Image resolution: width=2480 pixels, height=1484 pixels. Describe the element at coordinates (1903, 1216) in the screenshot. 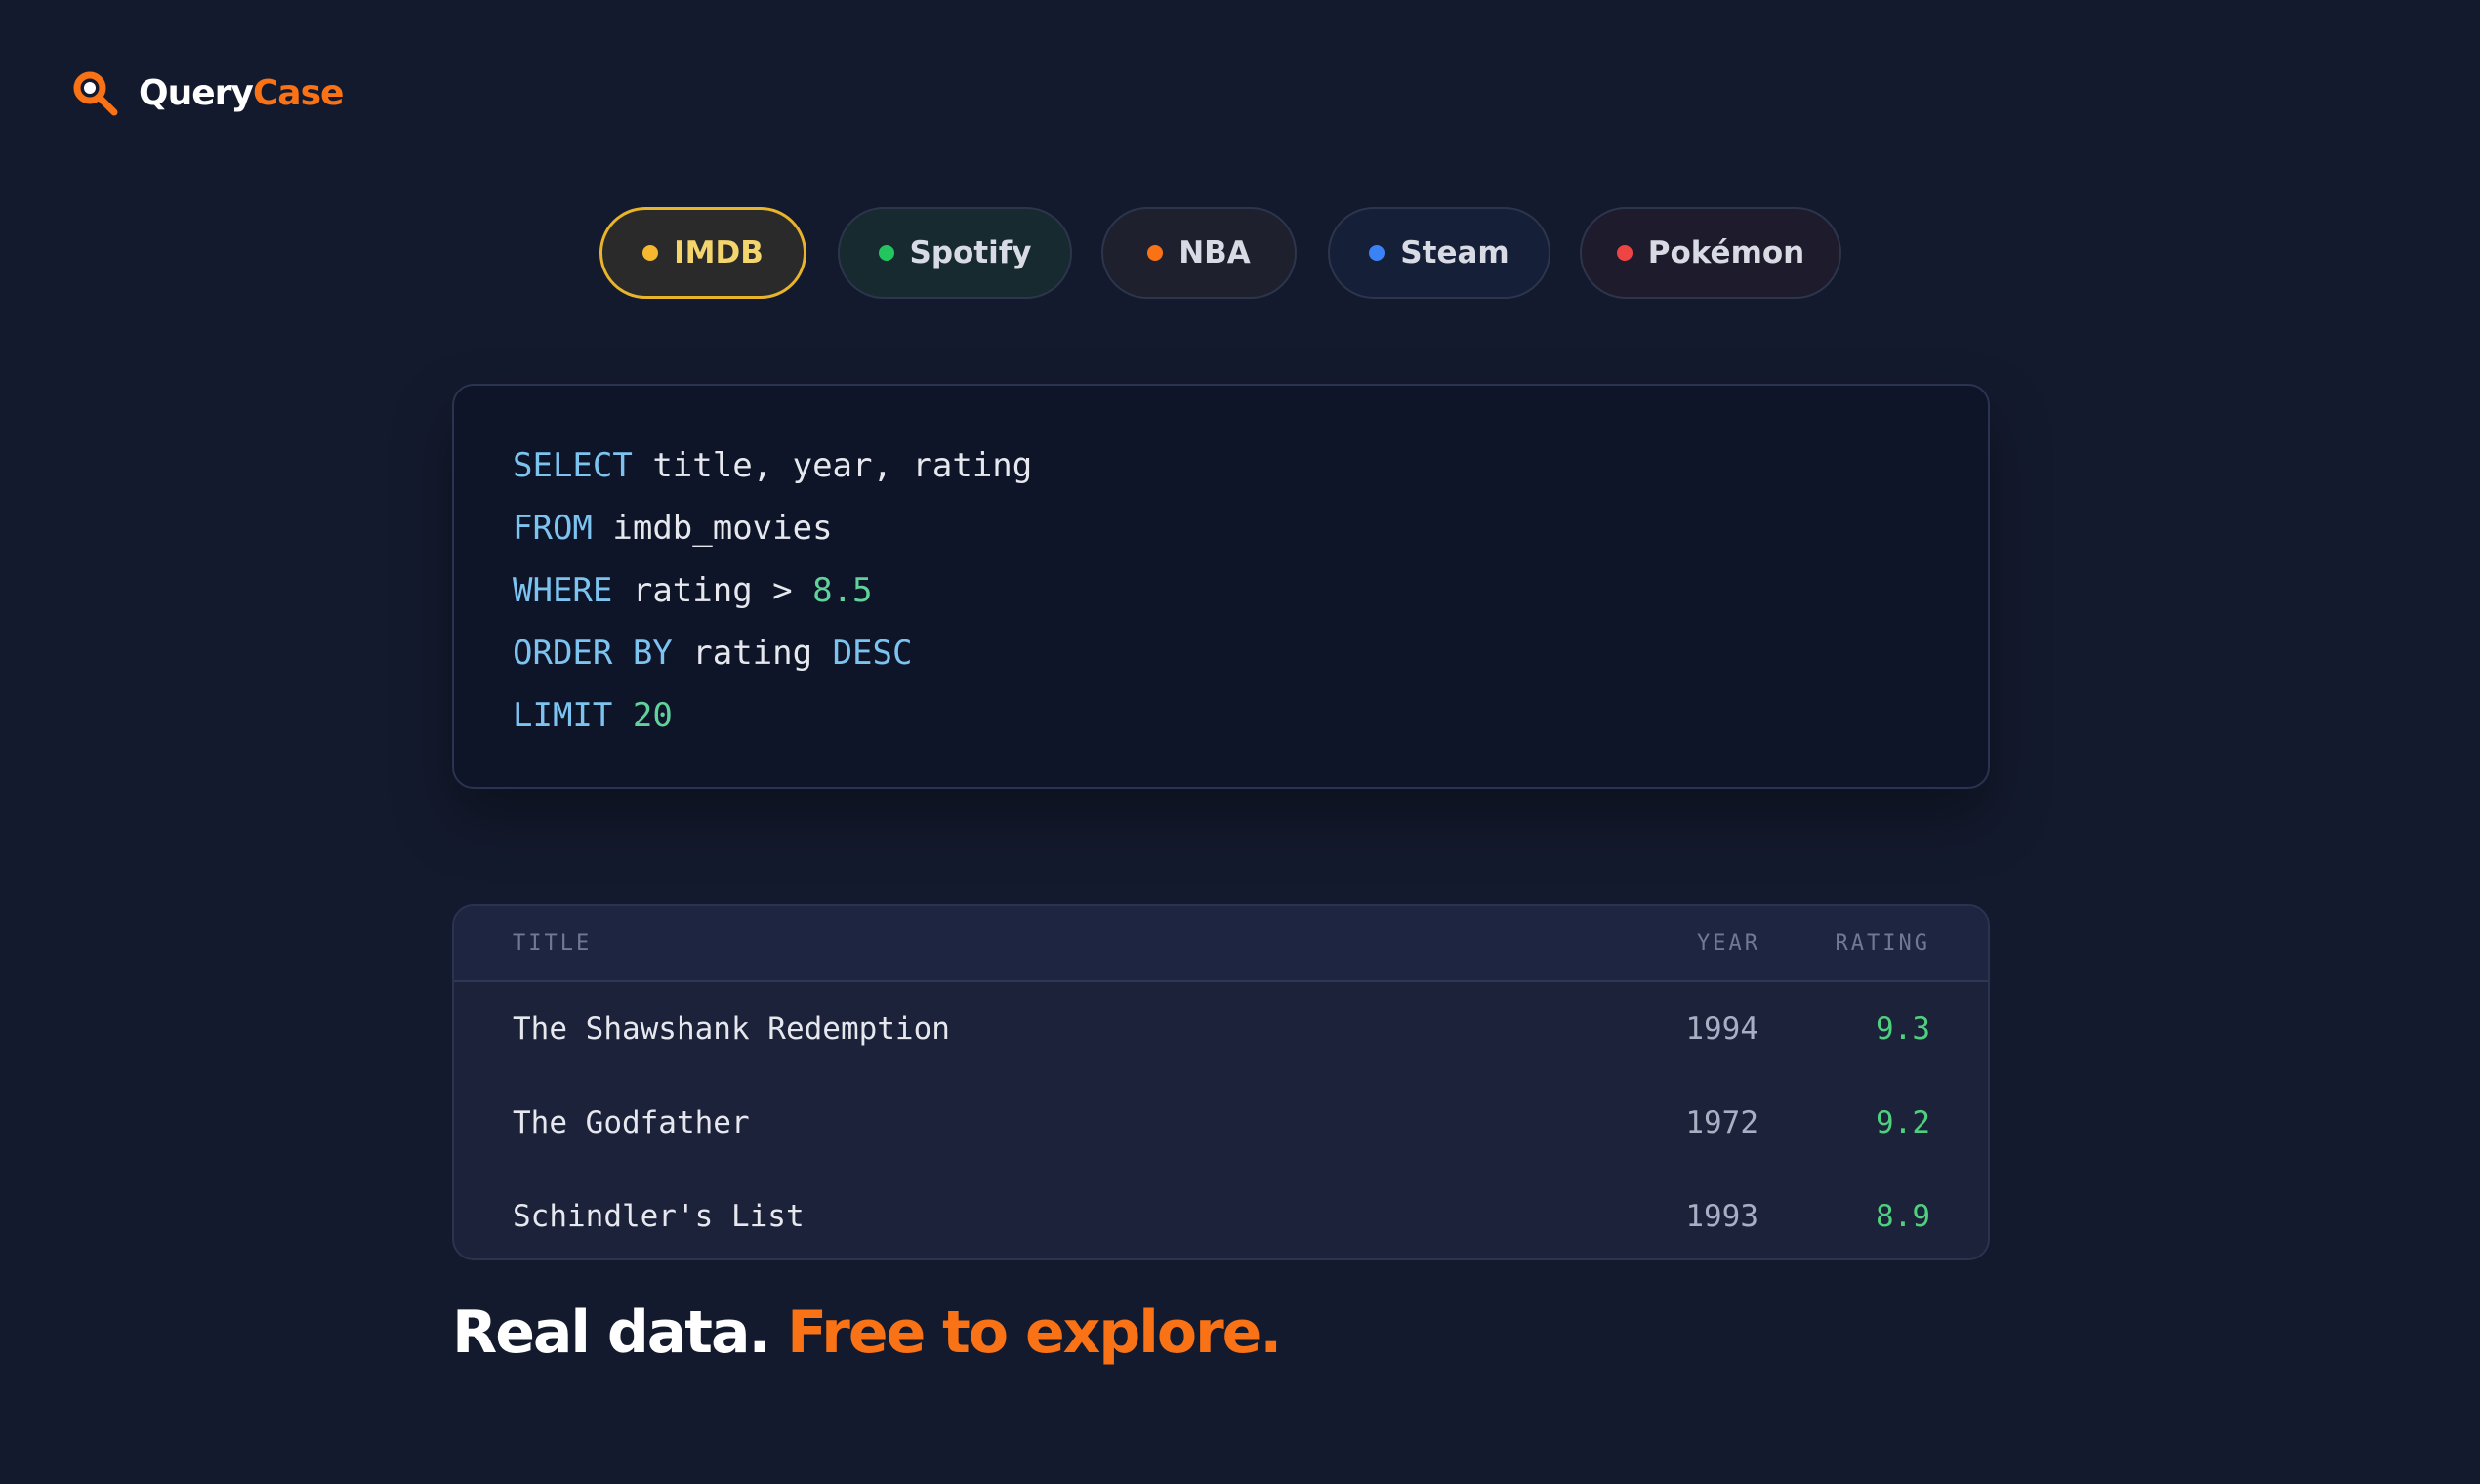

I see `cell-rating: 8.9` at that location.